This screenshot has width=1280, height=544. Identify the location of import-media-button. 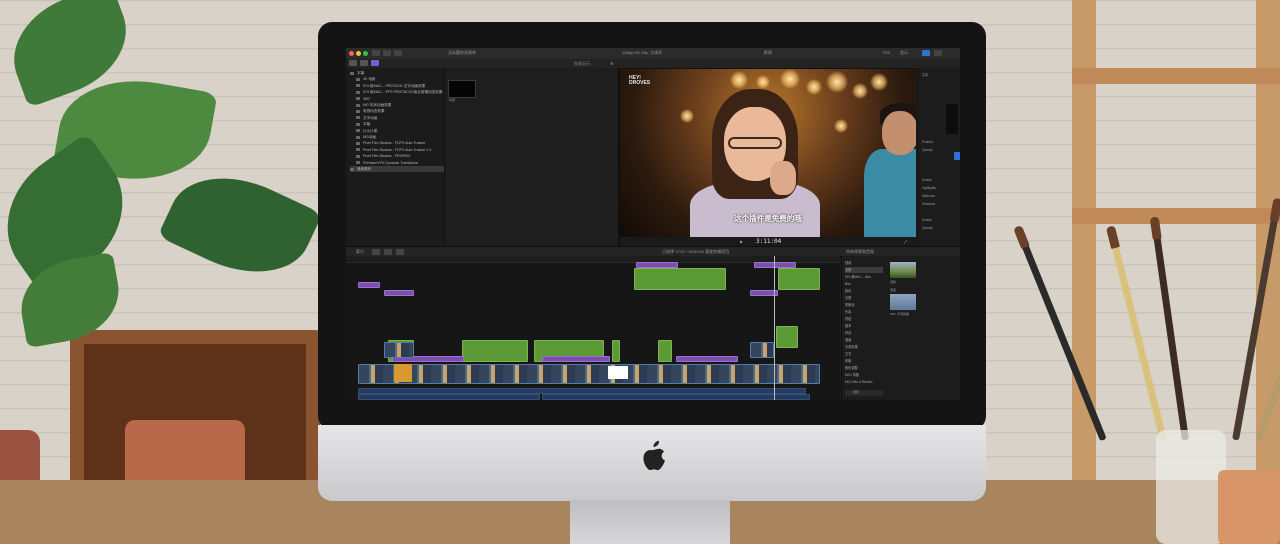
(376, 53).